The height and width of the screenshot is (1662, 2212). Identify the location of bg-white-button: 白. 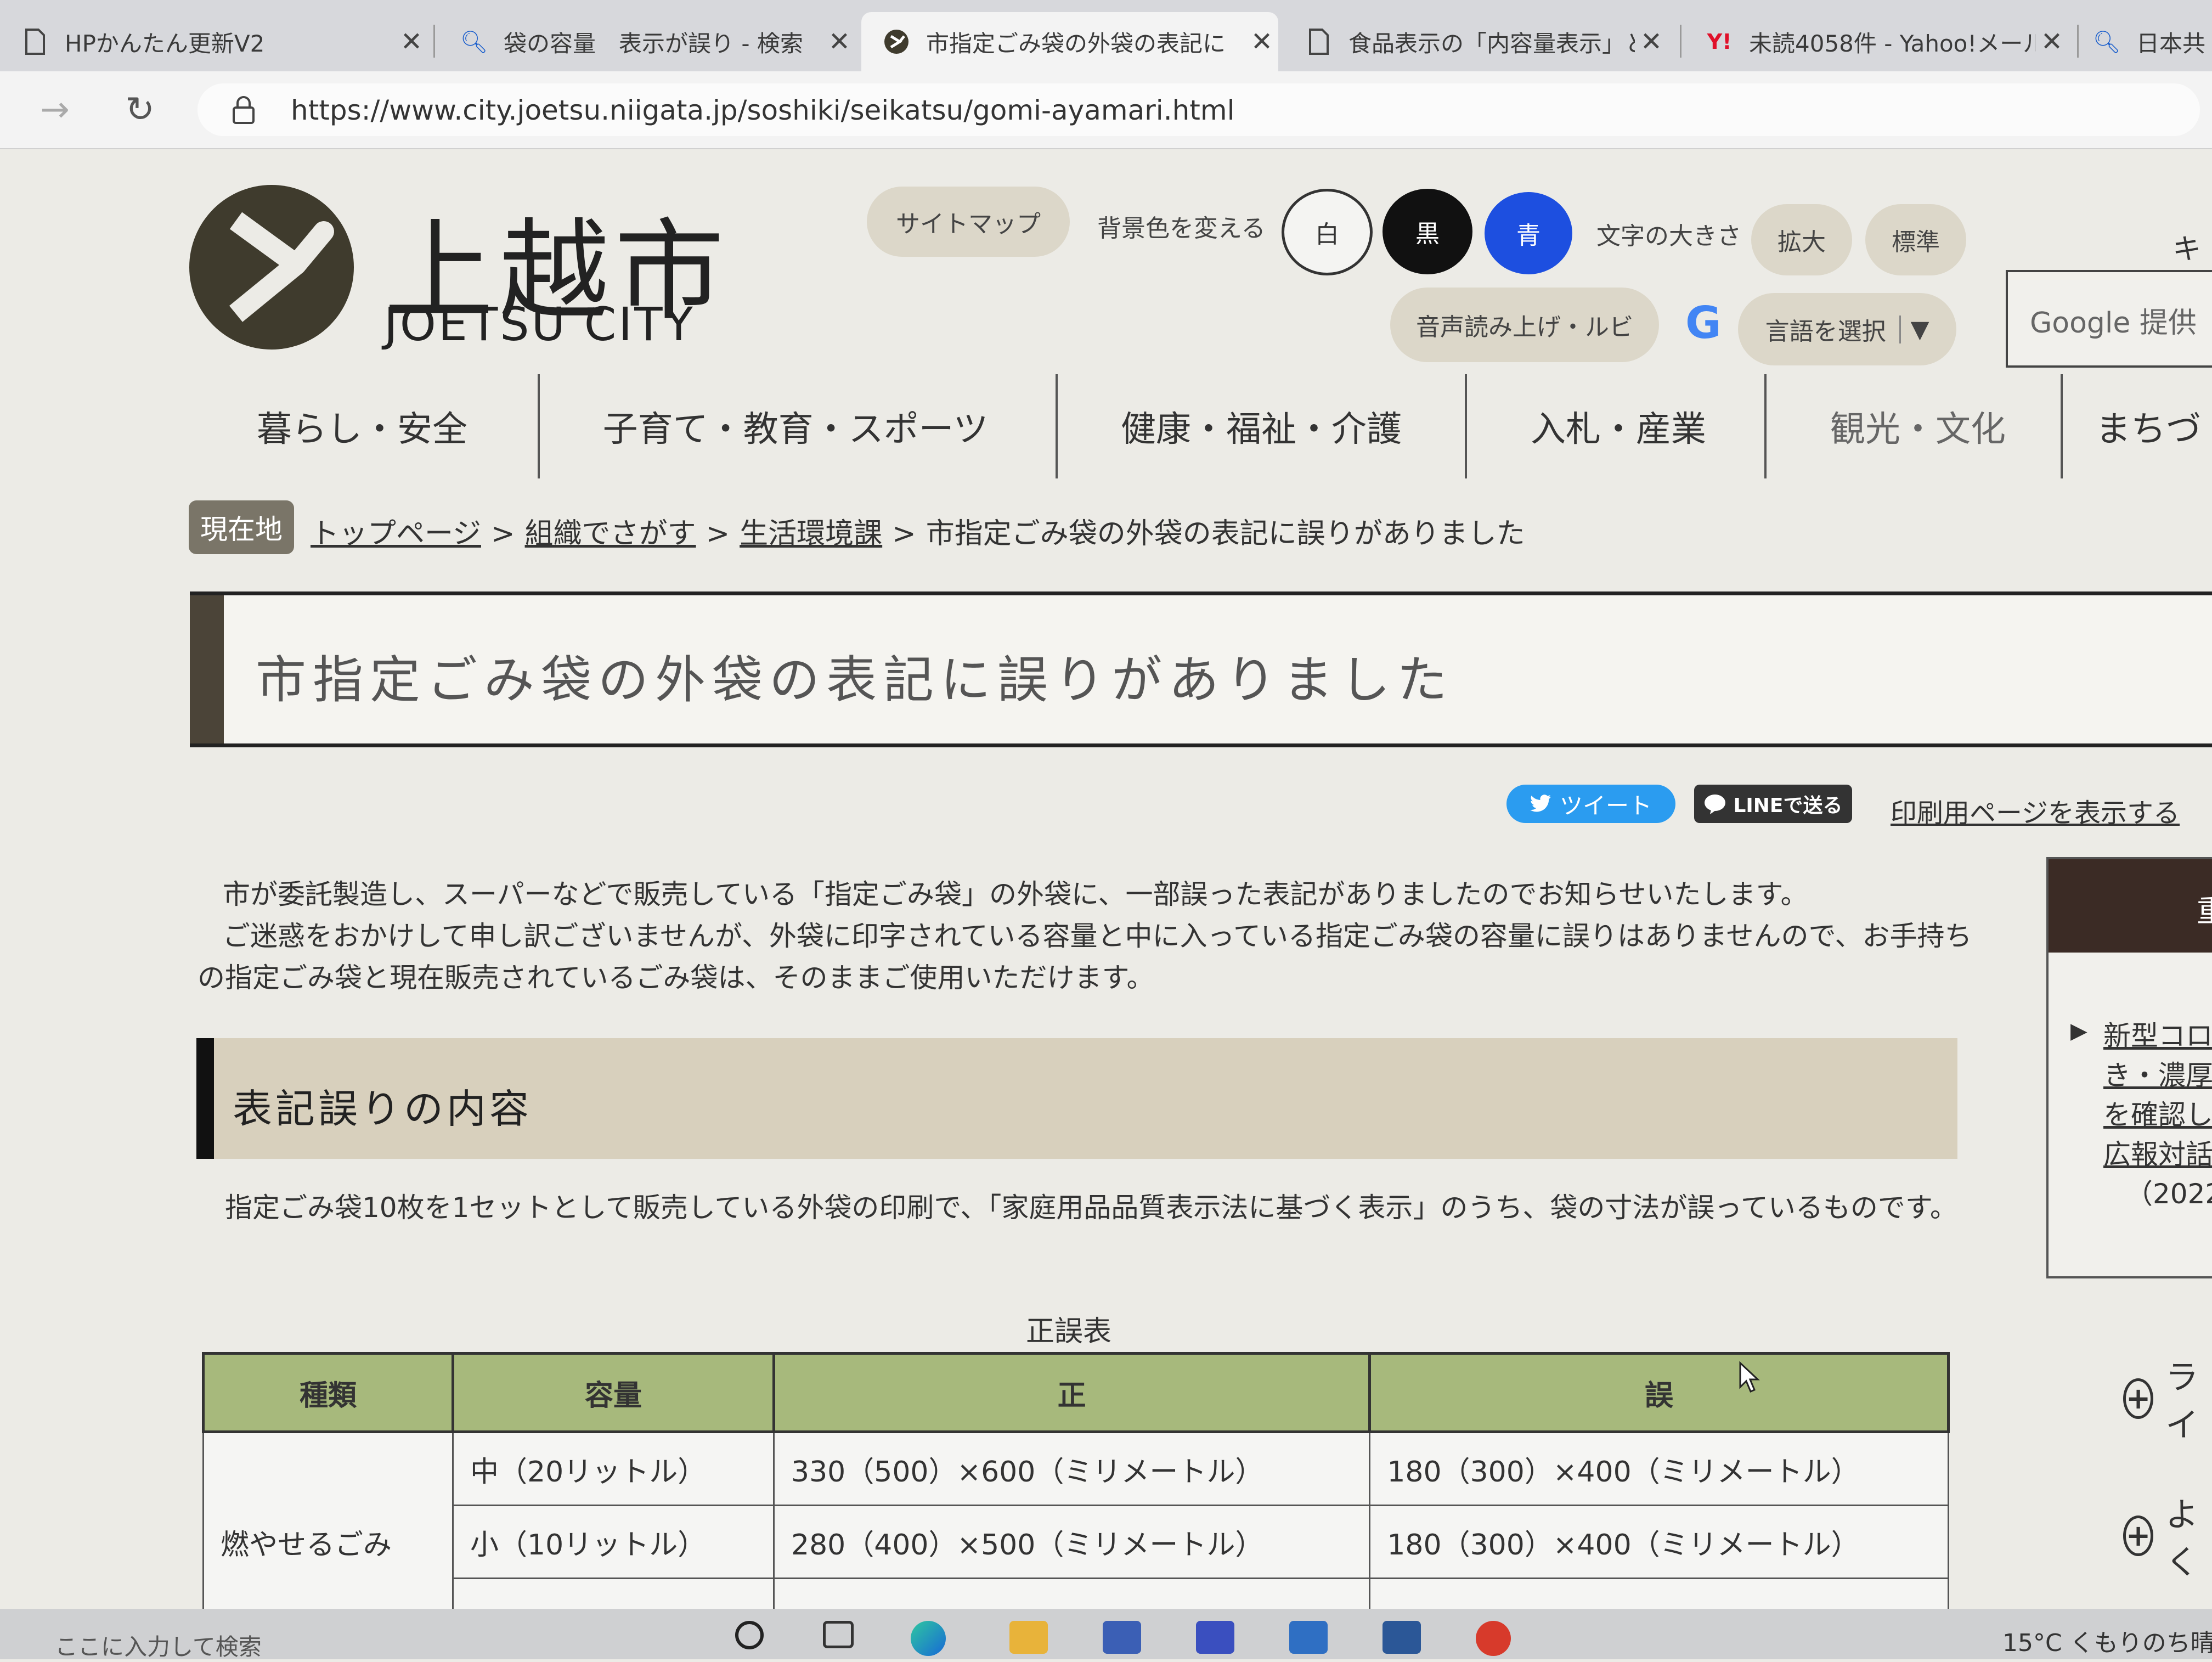
(1328, 232).